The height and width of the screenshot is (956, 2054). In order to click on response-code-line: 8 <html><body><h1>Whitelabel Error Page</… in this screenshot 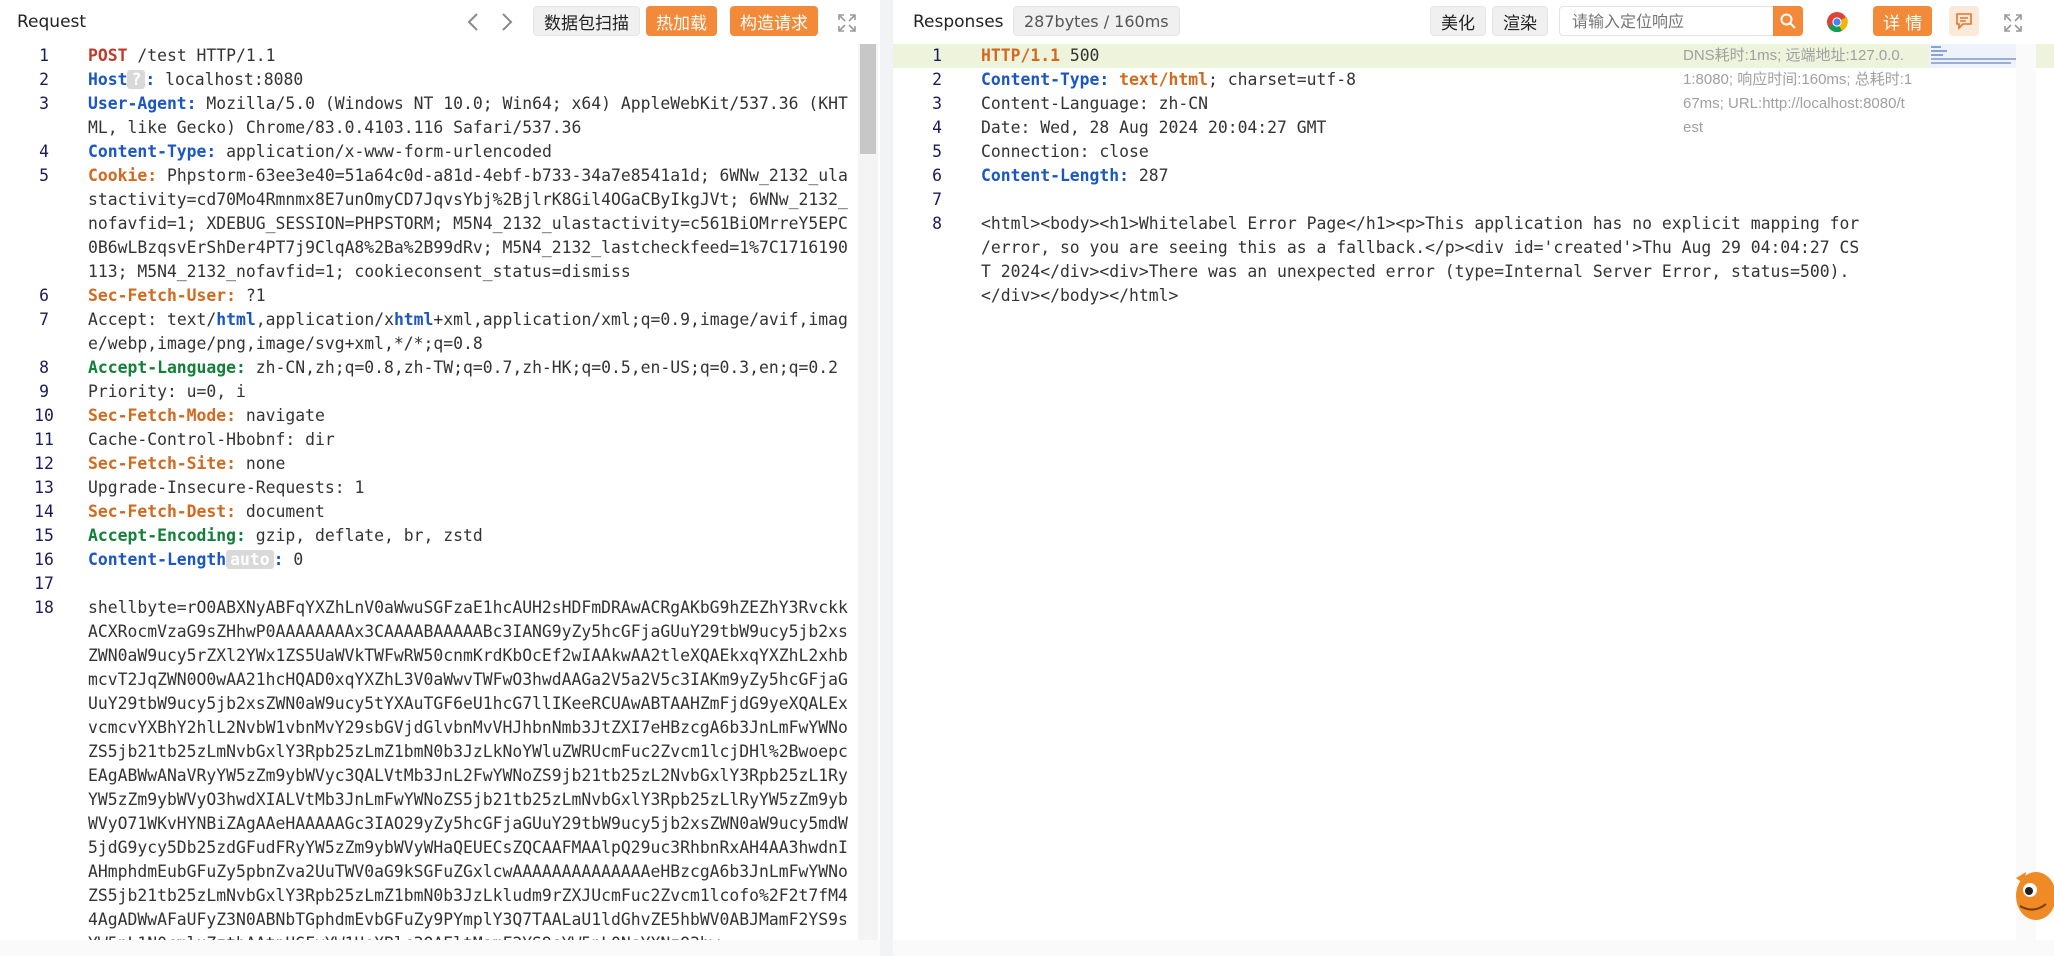, I will do `click(1473, 260)`.